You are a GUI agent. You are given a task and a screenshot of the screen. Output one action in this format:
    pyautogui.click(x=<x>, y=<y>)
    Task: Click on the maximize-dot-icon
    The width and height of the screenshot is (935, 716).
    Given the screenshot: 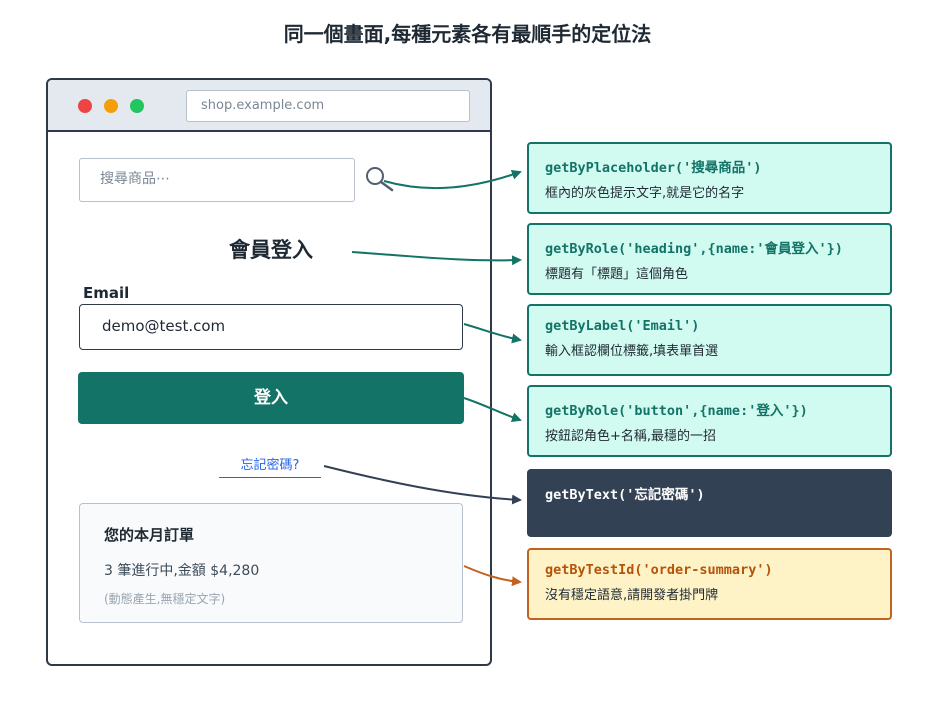 What is the action you would take?
    pyautogui.click(x=137, y=106)
    